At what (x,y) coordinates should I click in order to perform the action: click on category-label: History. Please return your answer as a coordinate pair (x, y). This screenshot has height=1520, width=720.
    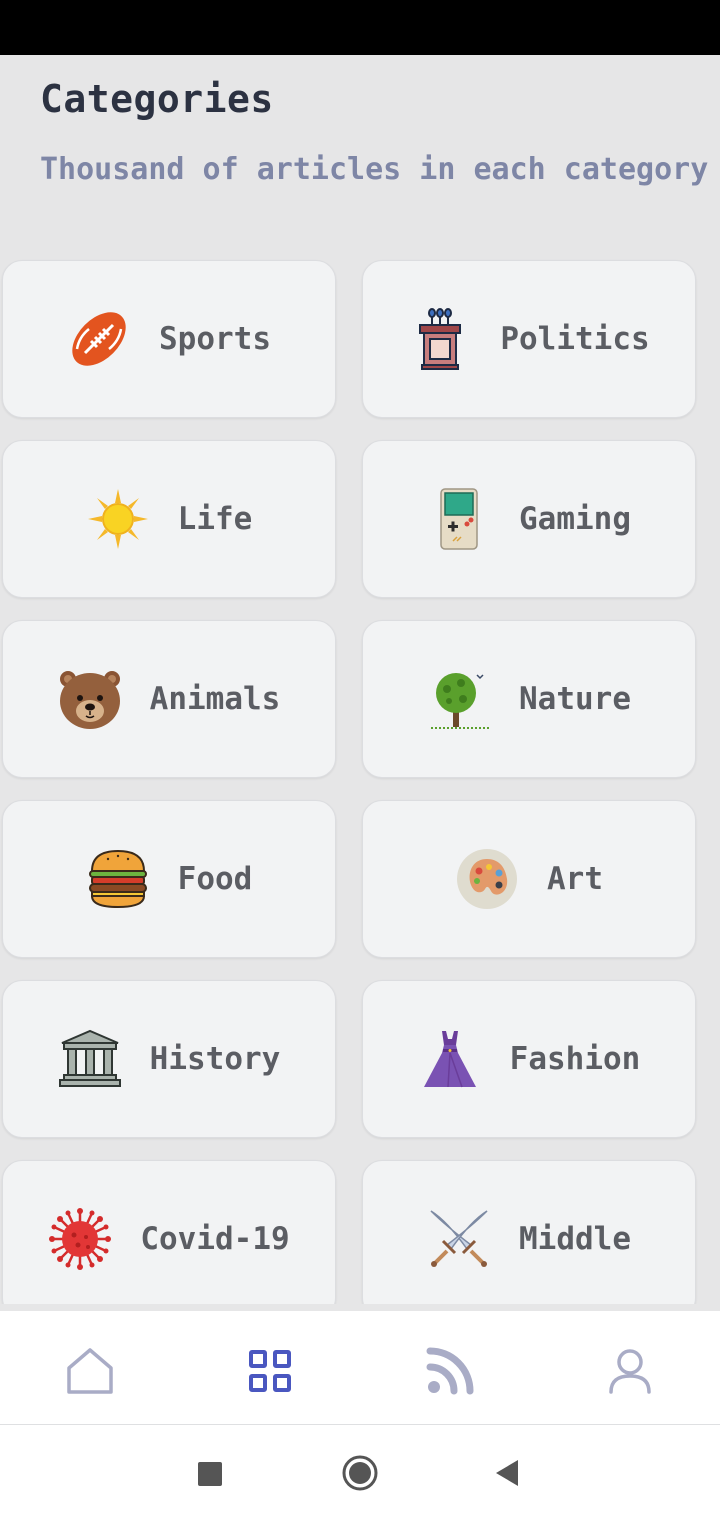
    Looking at the image, I should click on (215, 1059).